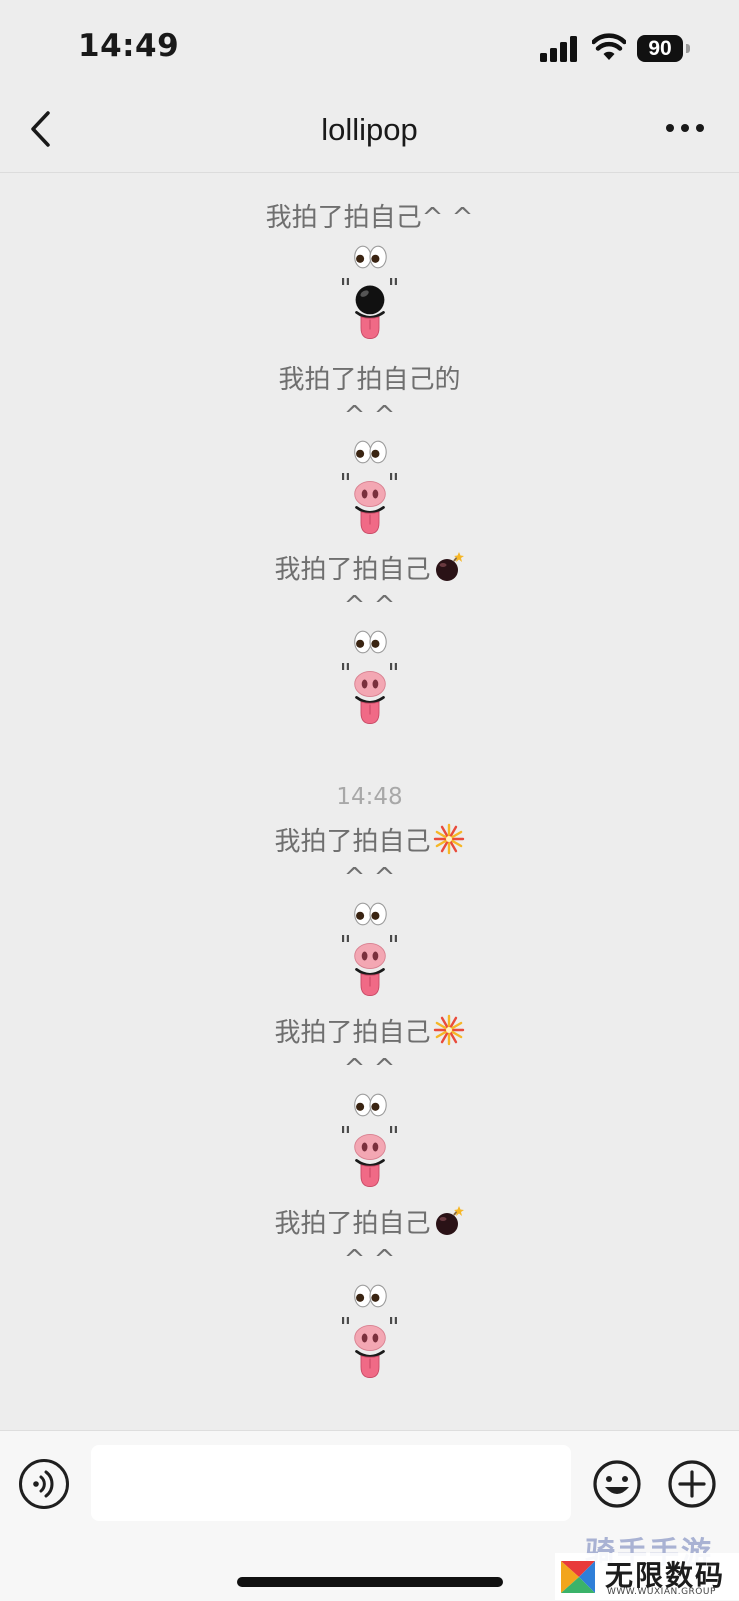 This screenshot has height=1601, width=739. What do you see at coordinates (685, 128) in the screenshot?
I see `more-dots-icon` at bounding box center [685, 128].